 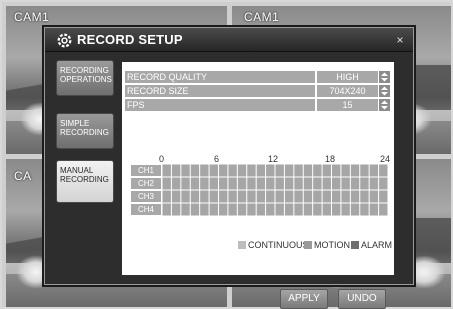 What do you see at coordinates (85, 181) in the screenshot?
I see `menu-item-manual-recording: MANUAL RECORDING` at bounding box center [85, 181].